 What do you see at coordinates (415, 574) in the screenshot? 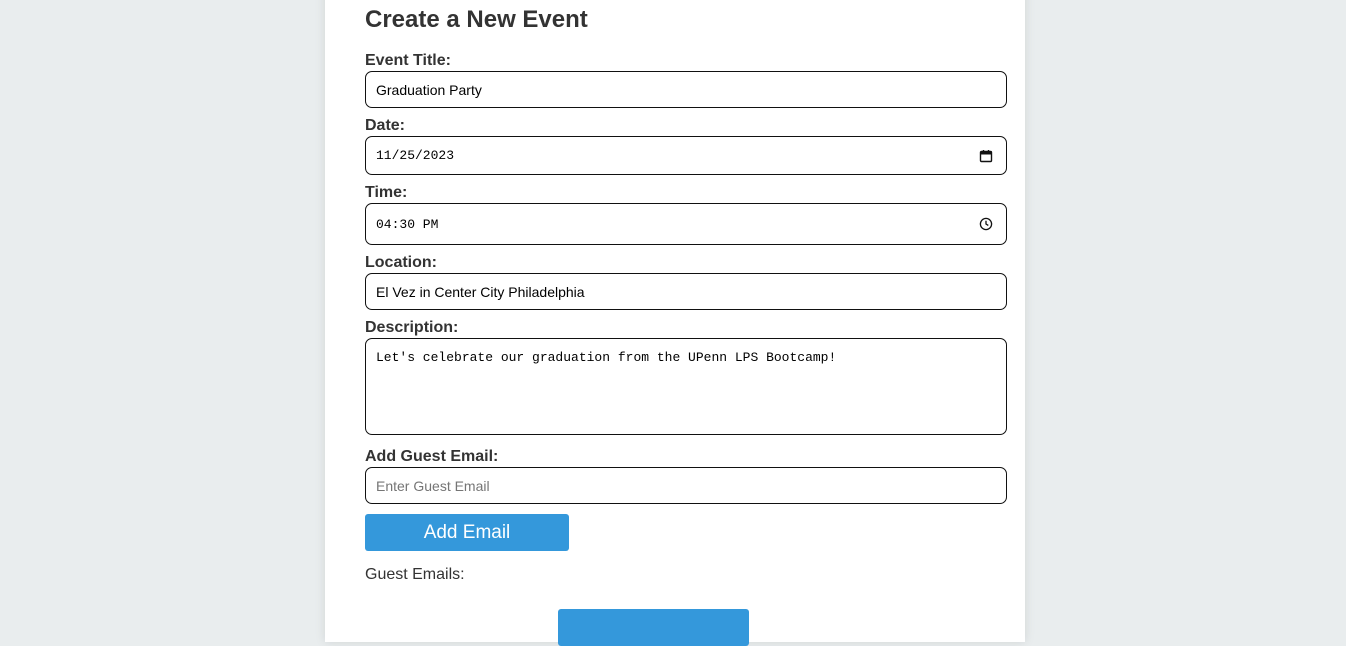
I see `guest-emails-label: Guest Emails:` at bounding box center [415, 574].